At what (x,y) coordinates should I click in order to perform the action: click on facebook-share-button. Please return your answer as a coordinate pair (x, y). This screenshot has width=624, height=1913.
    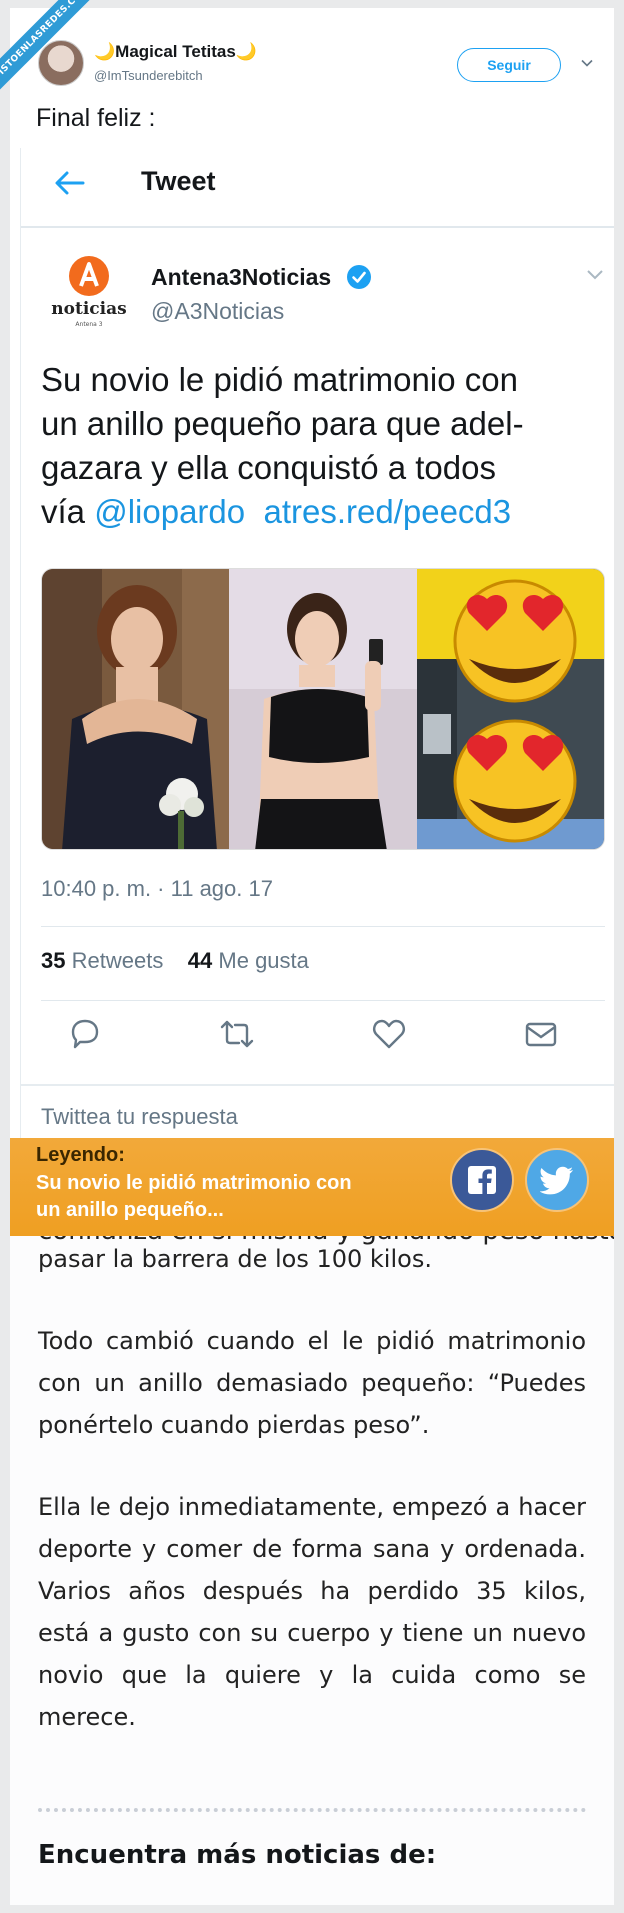
    Looking at the image, I should click on (482, 1180).